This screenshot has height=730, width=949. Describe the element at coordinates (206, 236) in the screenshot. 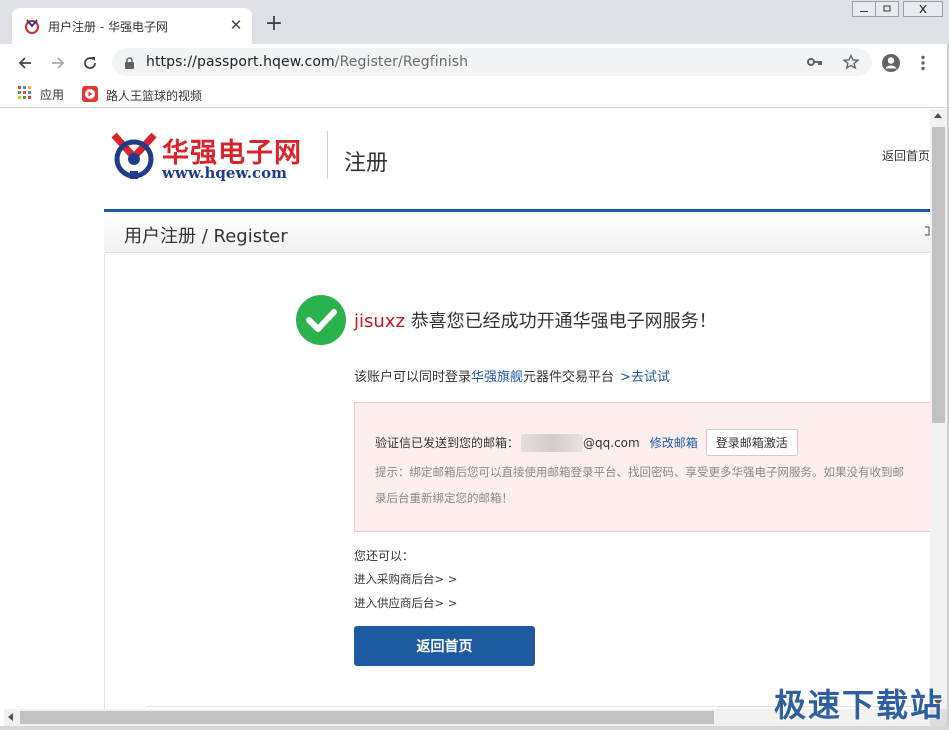

I see `register-title: 用户注册 / Register` at that location.